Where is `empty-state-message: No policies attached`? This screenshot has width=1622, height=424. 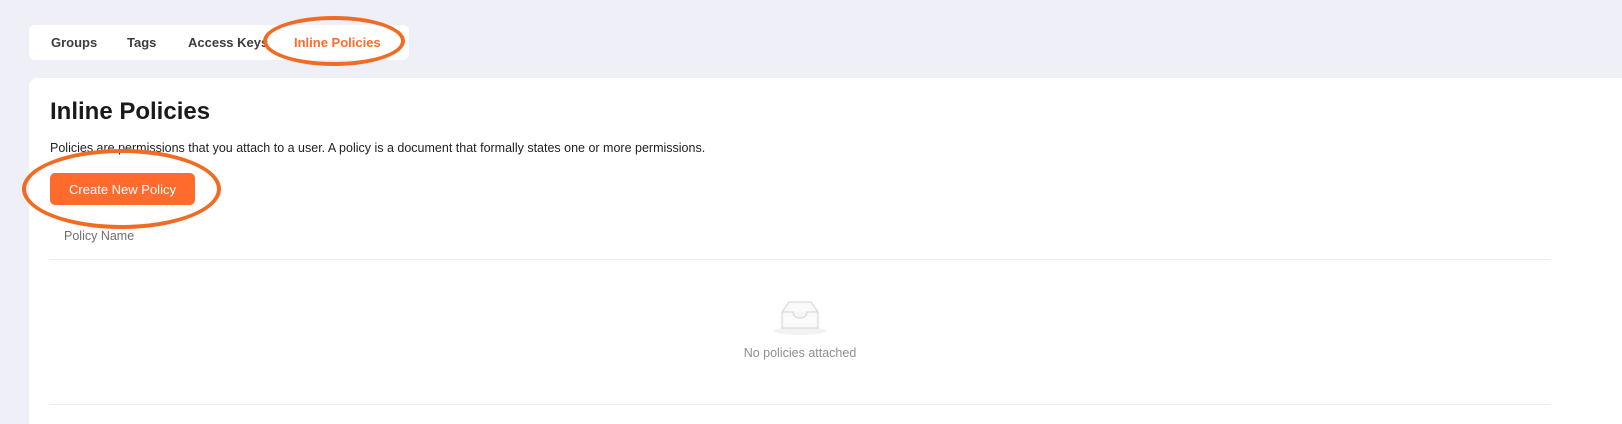 empty-state-message: No policies attached is located at coordinates (800, 353).